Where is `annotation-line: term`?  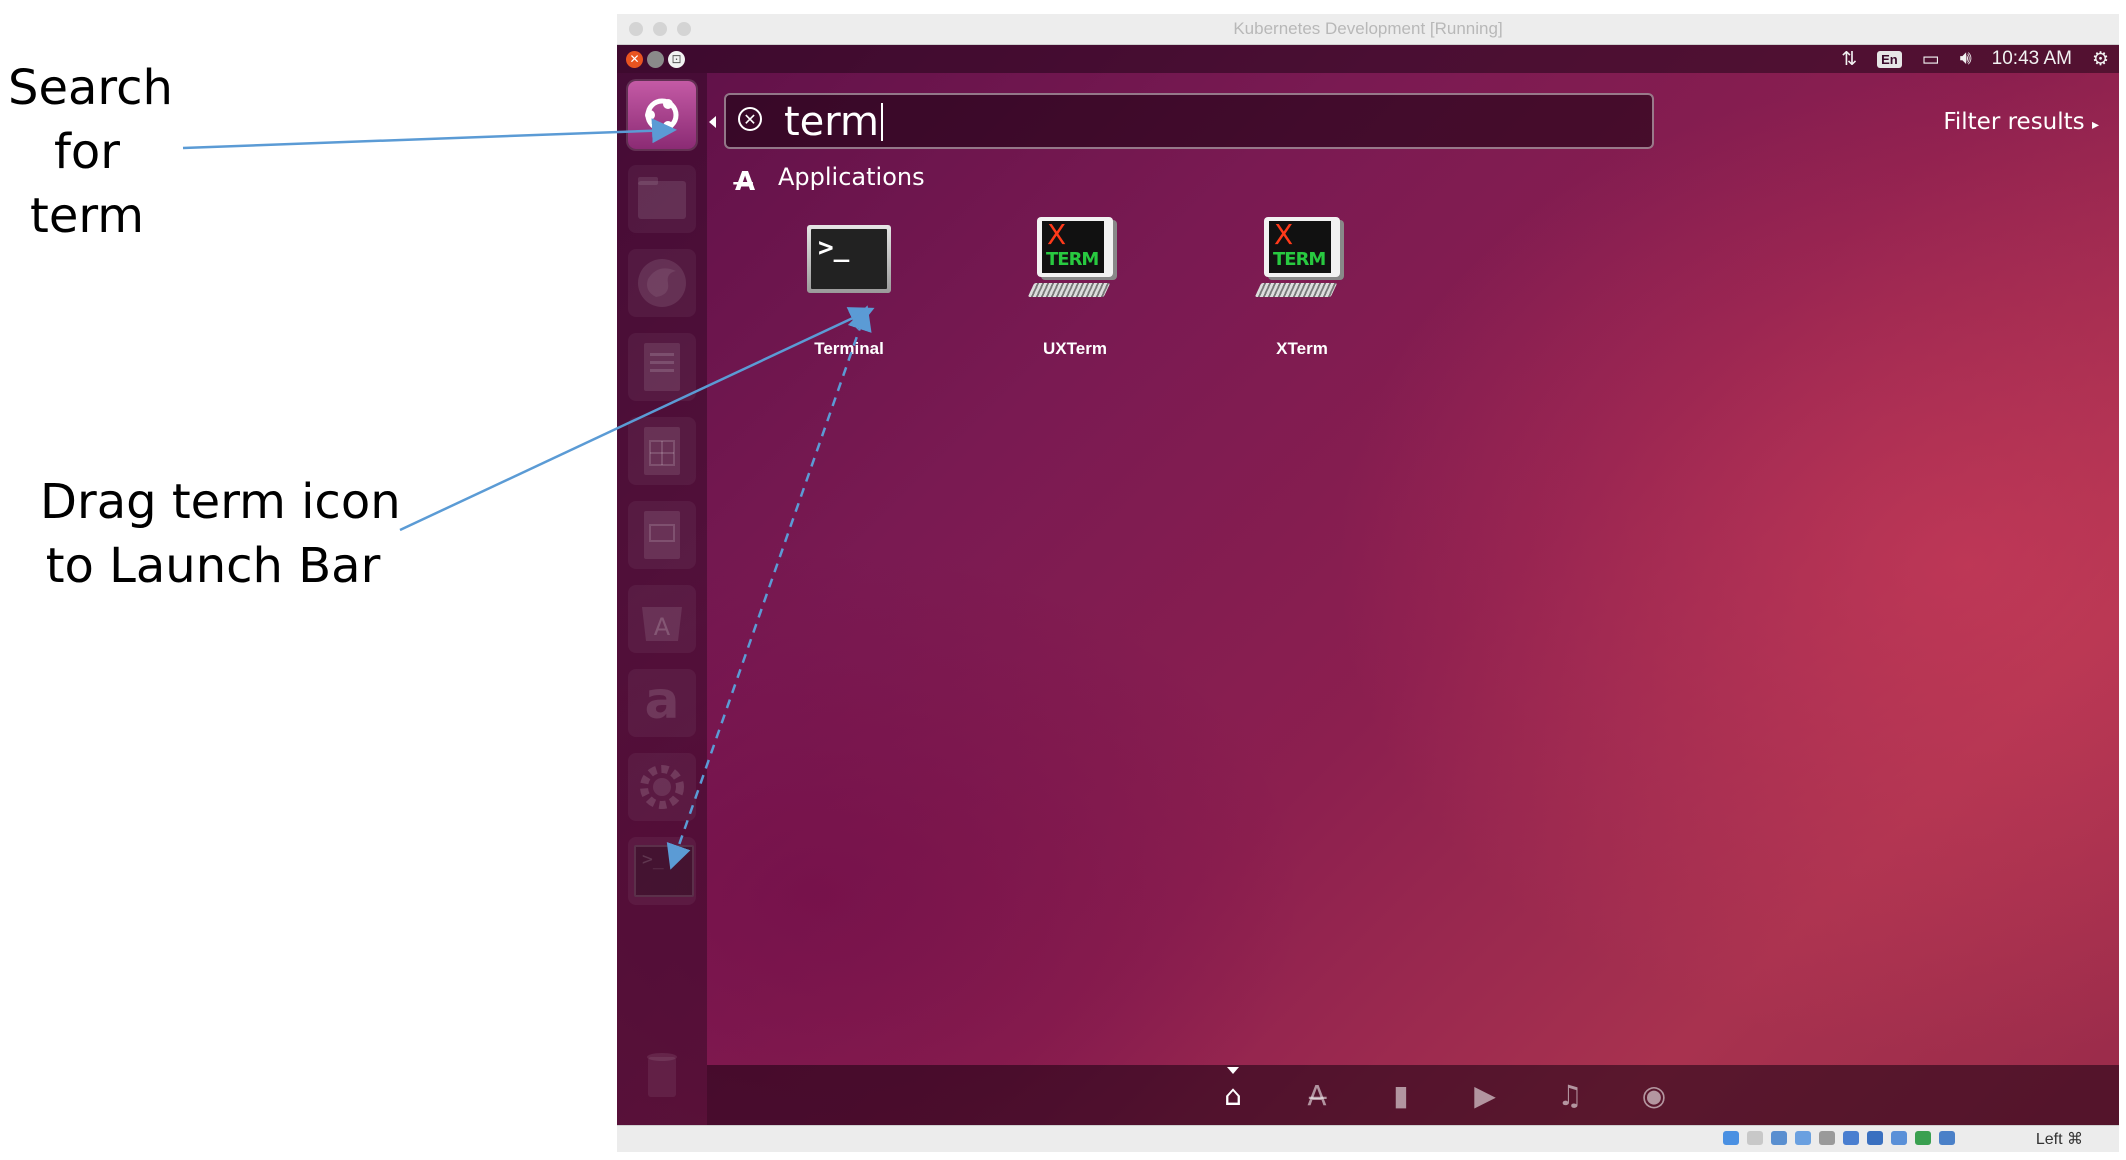
annotation-line: term is located at coordinates (87, 216).